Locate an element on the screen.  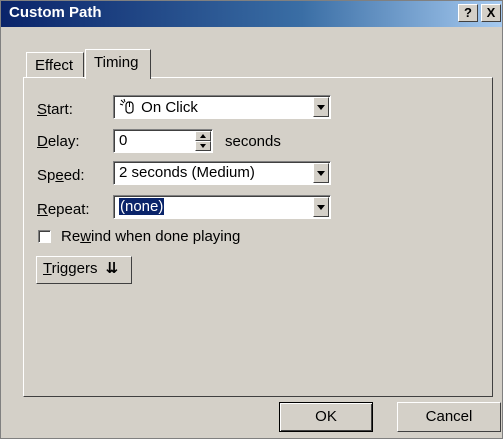
spin-down-button is located at coordinates (203, 146).